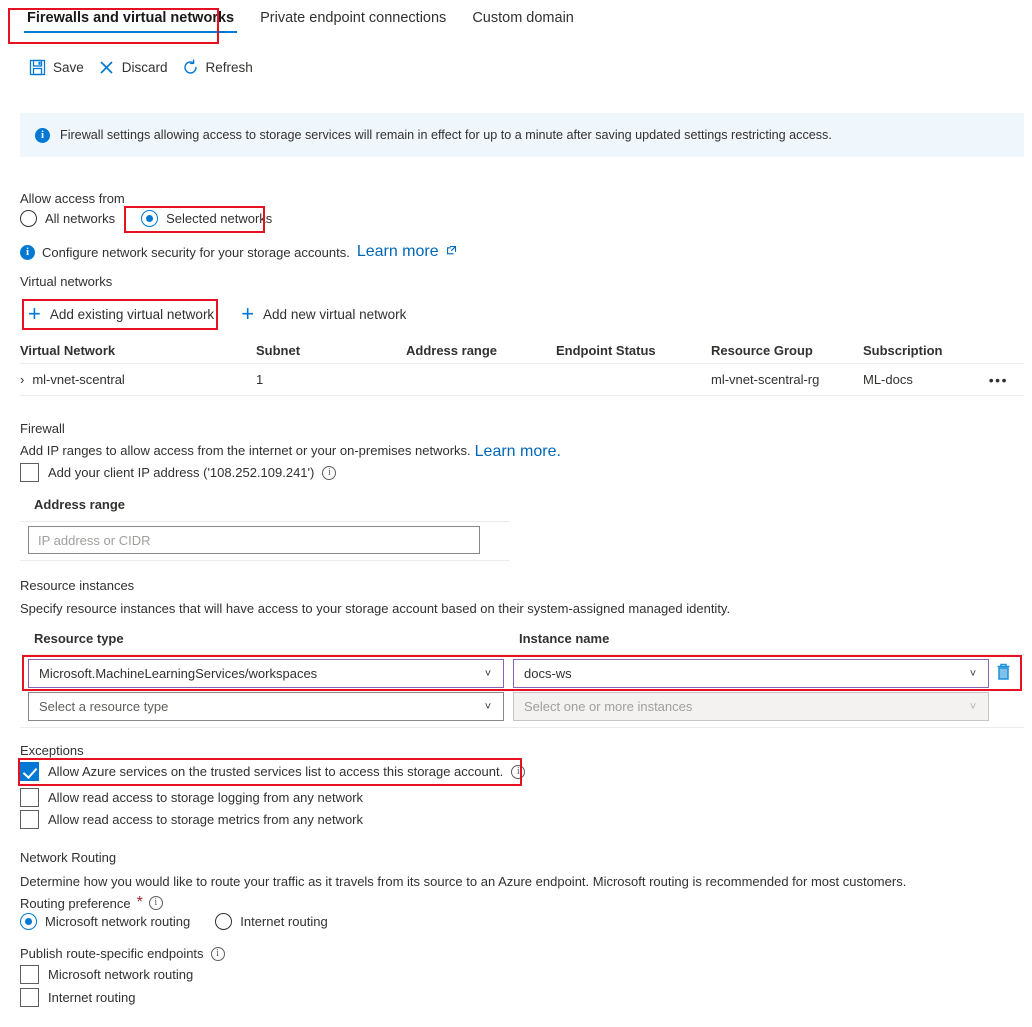  Describe the element at coordinates (72, 198) in the screenshot. I see `allow-access-heading: Allow access from` at that location.